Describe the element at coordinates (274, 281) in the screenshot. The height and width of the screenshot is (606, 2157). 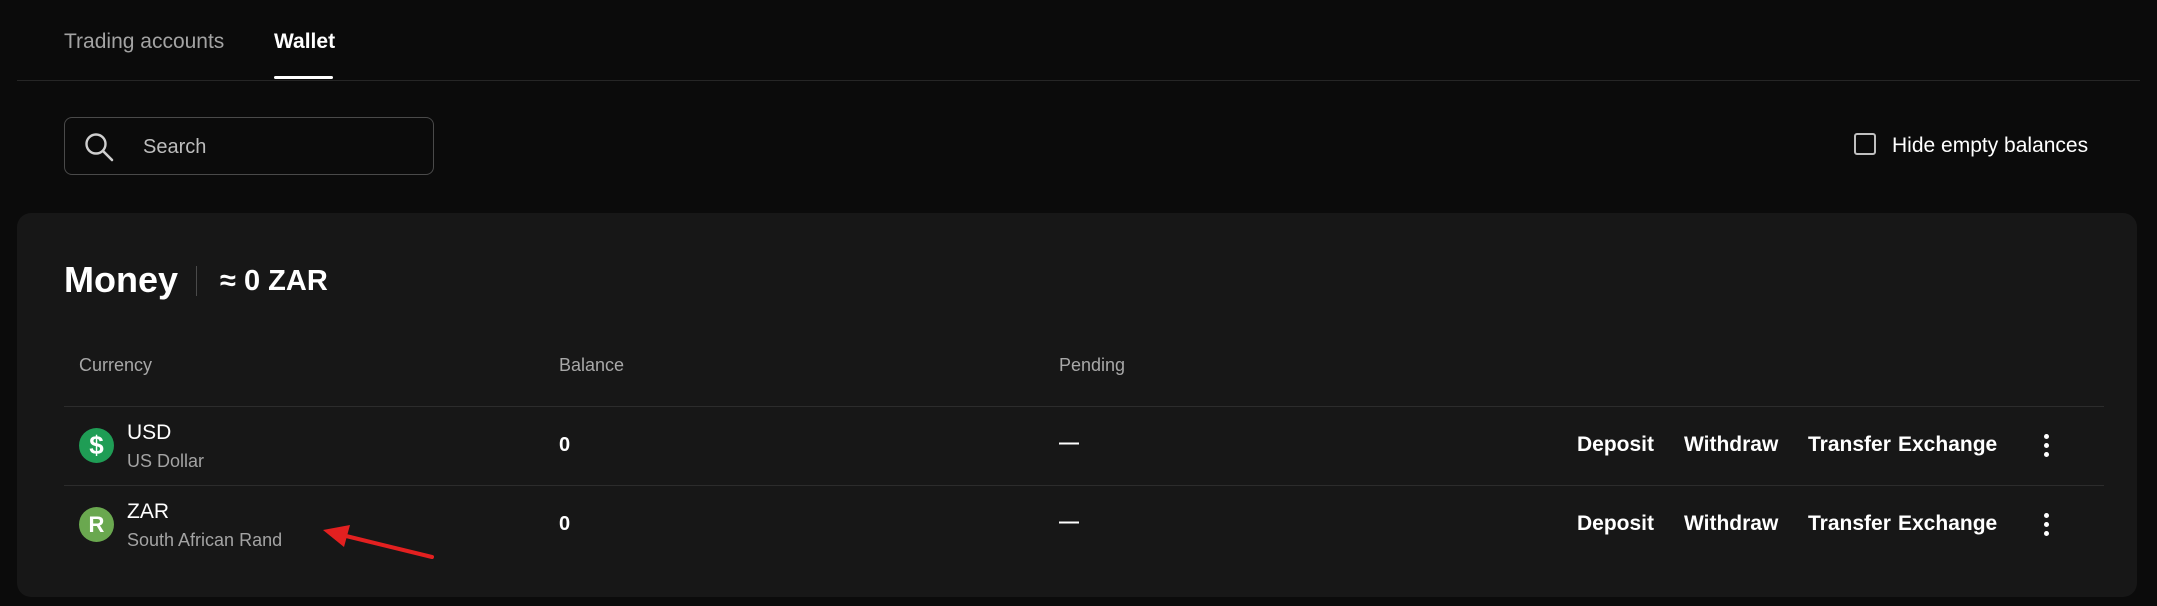
I see `money-total: ≈ 0 ZAR` at that location.